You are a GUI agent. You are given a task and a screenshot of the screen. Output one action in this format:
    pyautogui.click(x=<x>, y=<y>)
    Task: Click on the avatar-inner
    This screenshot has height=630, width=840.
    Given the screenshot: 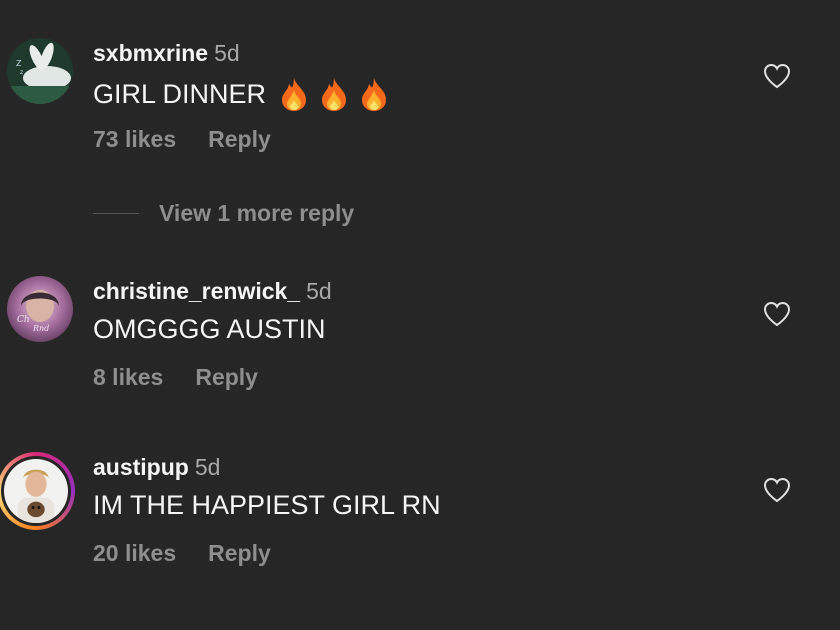 What is the action you would take?
    pyautogui.click(x=36, y=491)
    